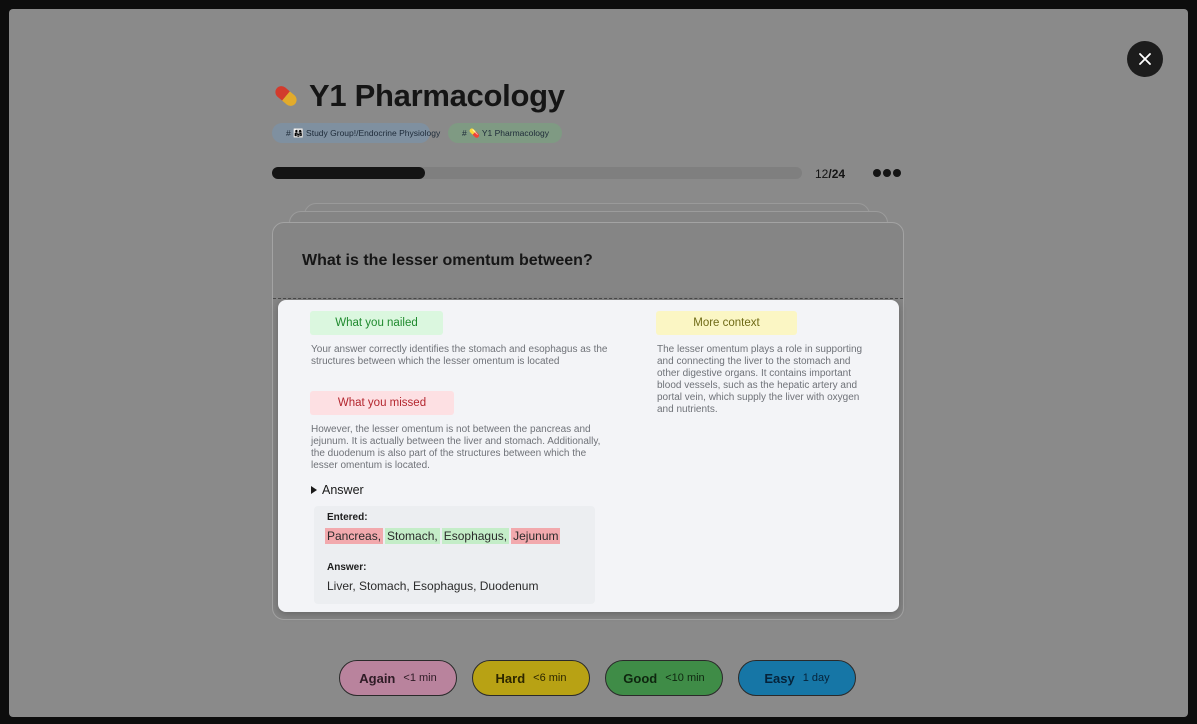 Image resolution: width=1197 pixels, height=724 pixels. Describe the element at coordinates (286, 96) in the screenshot. I see `pill-icon` at that location.